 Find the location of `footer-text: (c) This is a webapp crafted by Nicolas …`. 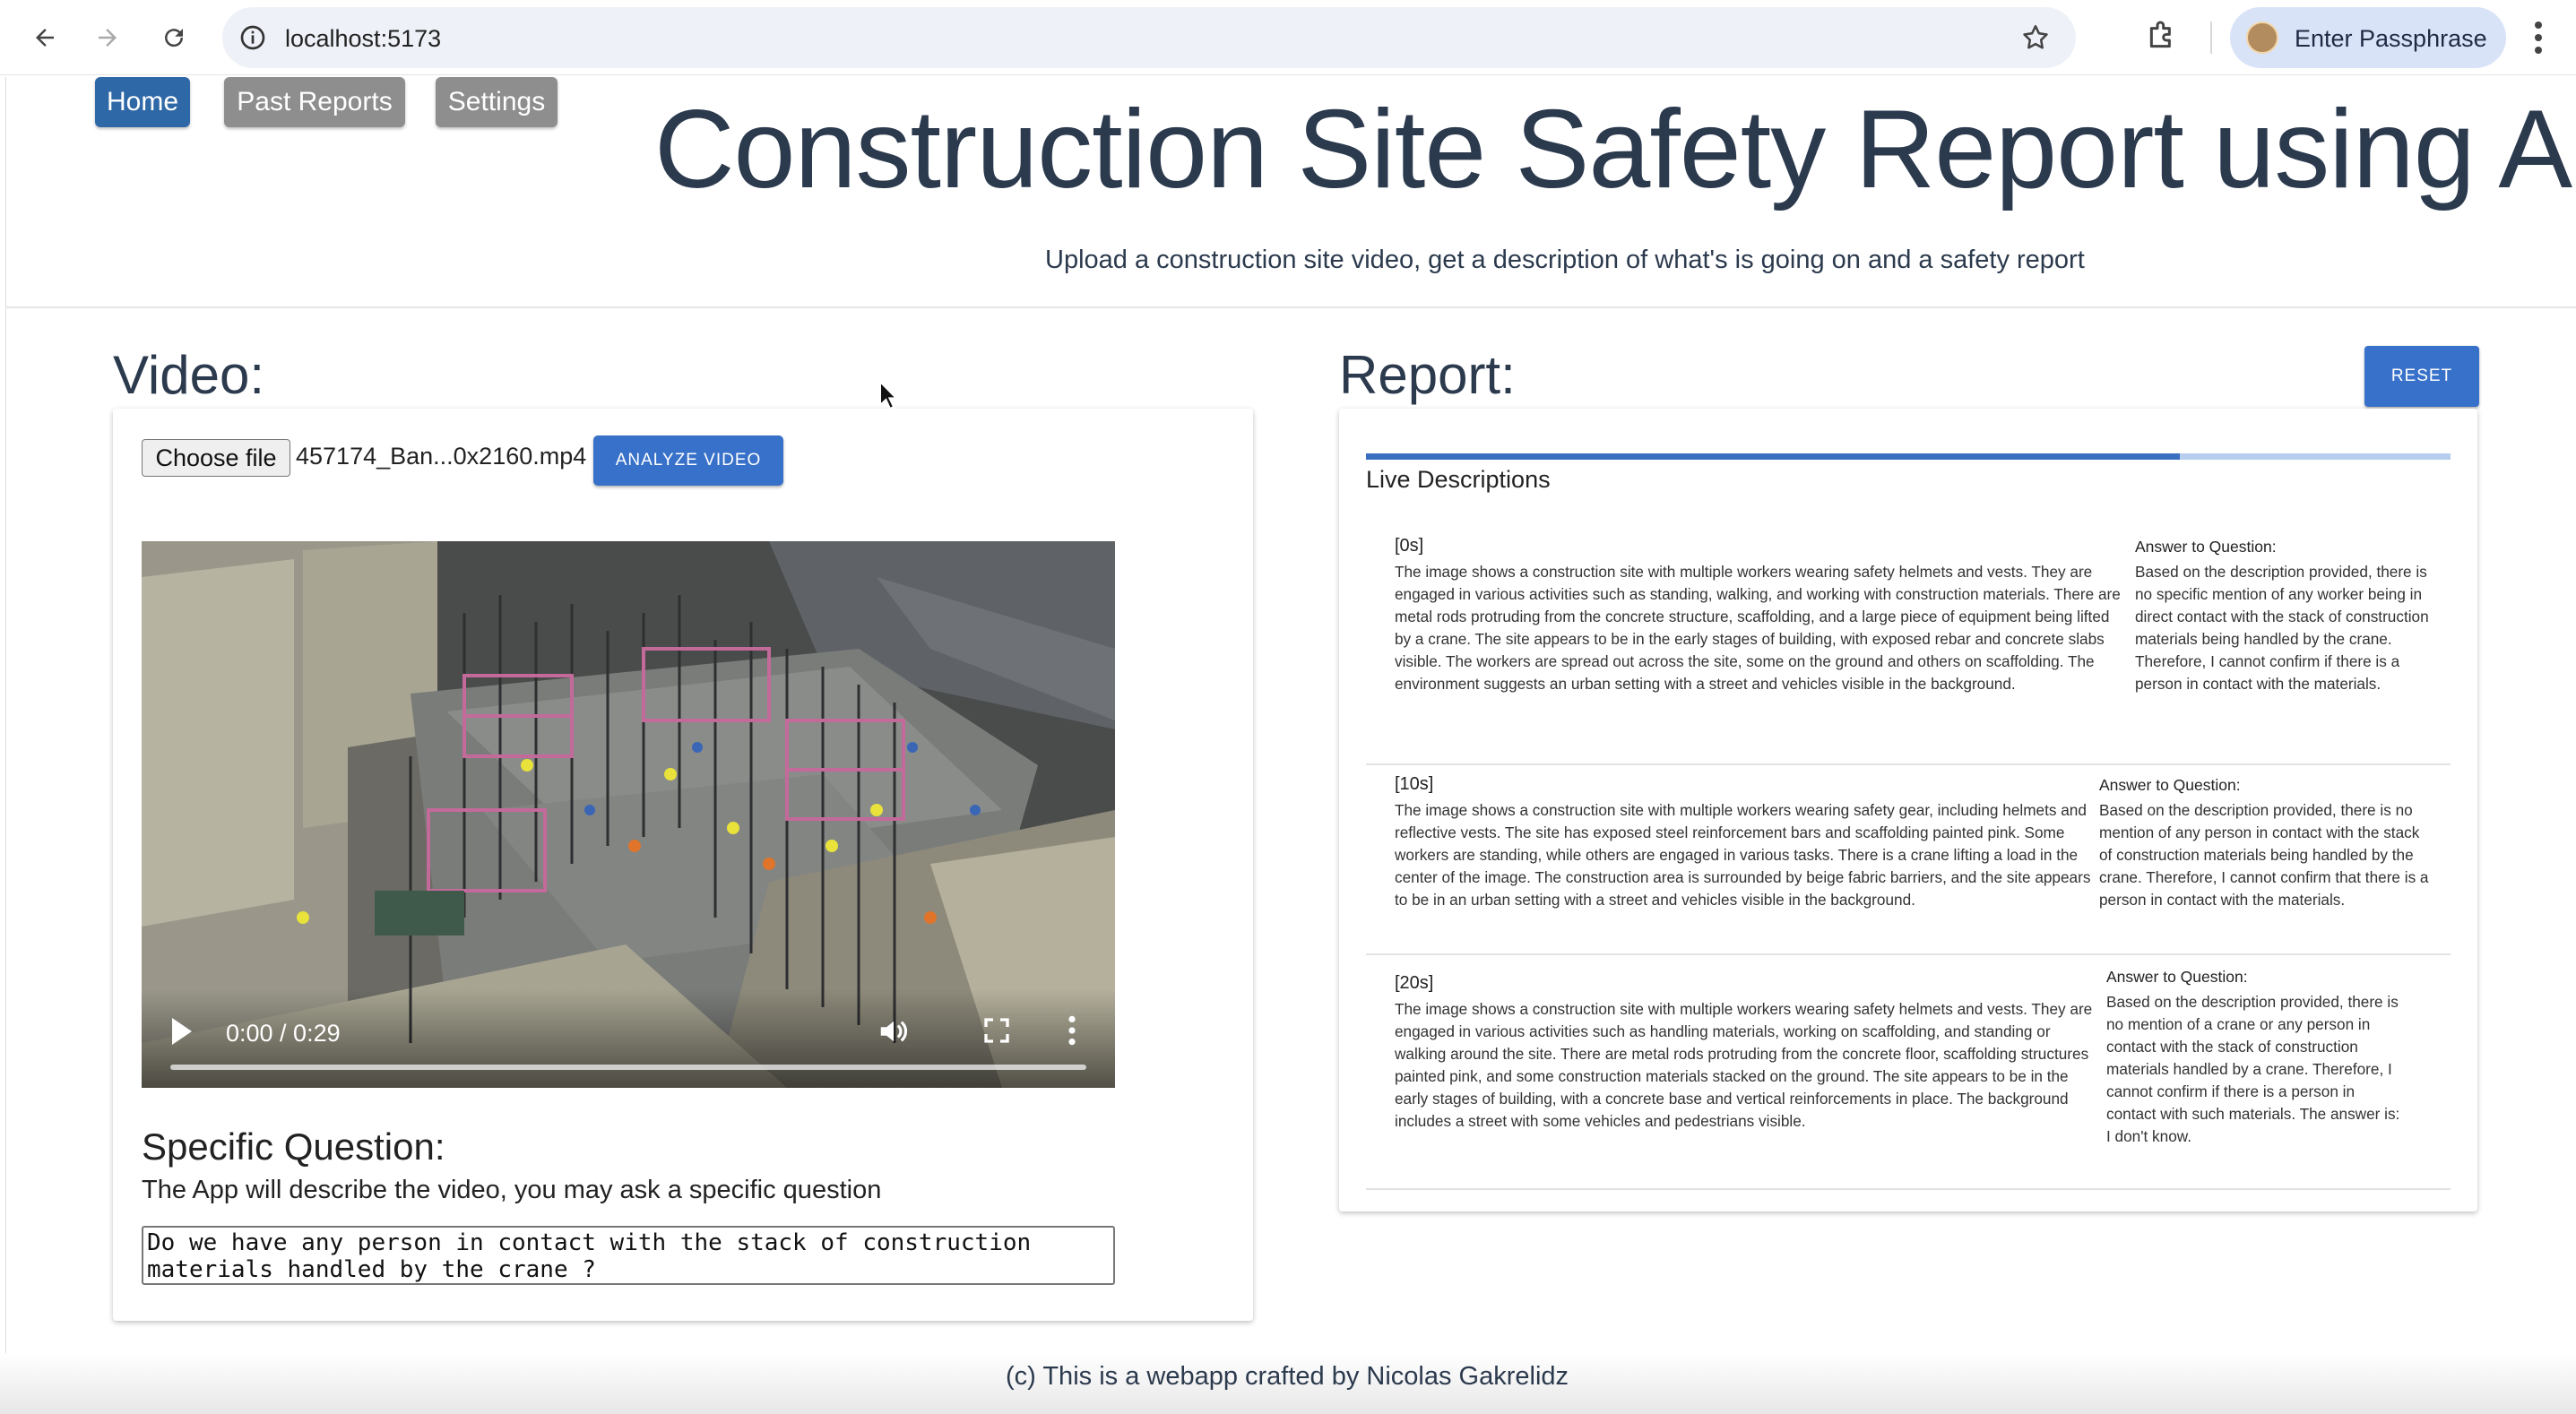

footer-text: (c) This is a webapp crafted by Nicolas … is located at coordinates (1287, 1376).